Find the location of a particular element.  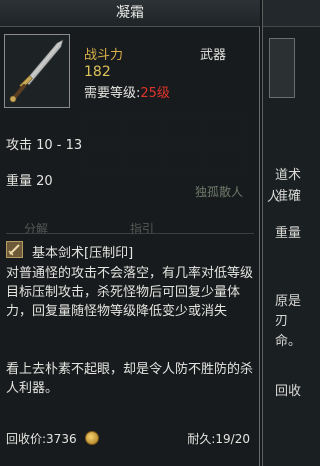

comparison-text: 回收 is located at coordinates (288, 391).